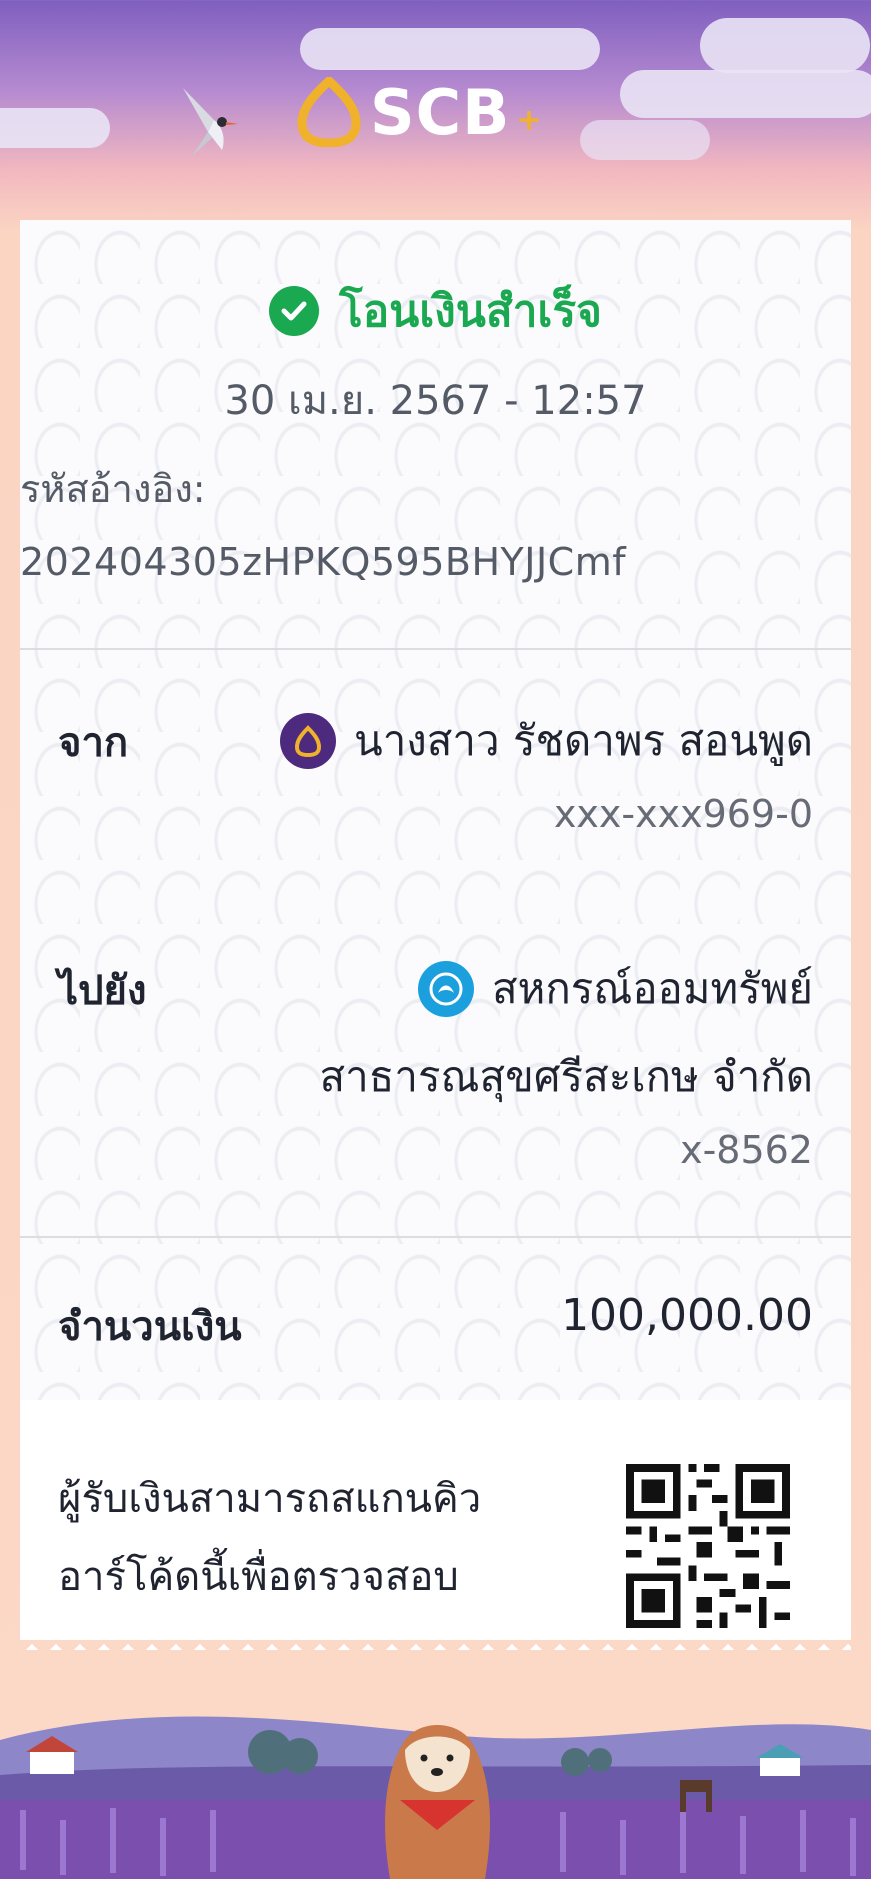 The width and height of the screenshot is (871, 1879). I want to click on amount-value: 100,000.00, so click(687, 1315).